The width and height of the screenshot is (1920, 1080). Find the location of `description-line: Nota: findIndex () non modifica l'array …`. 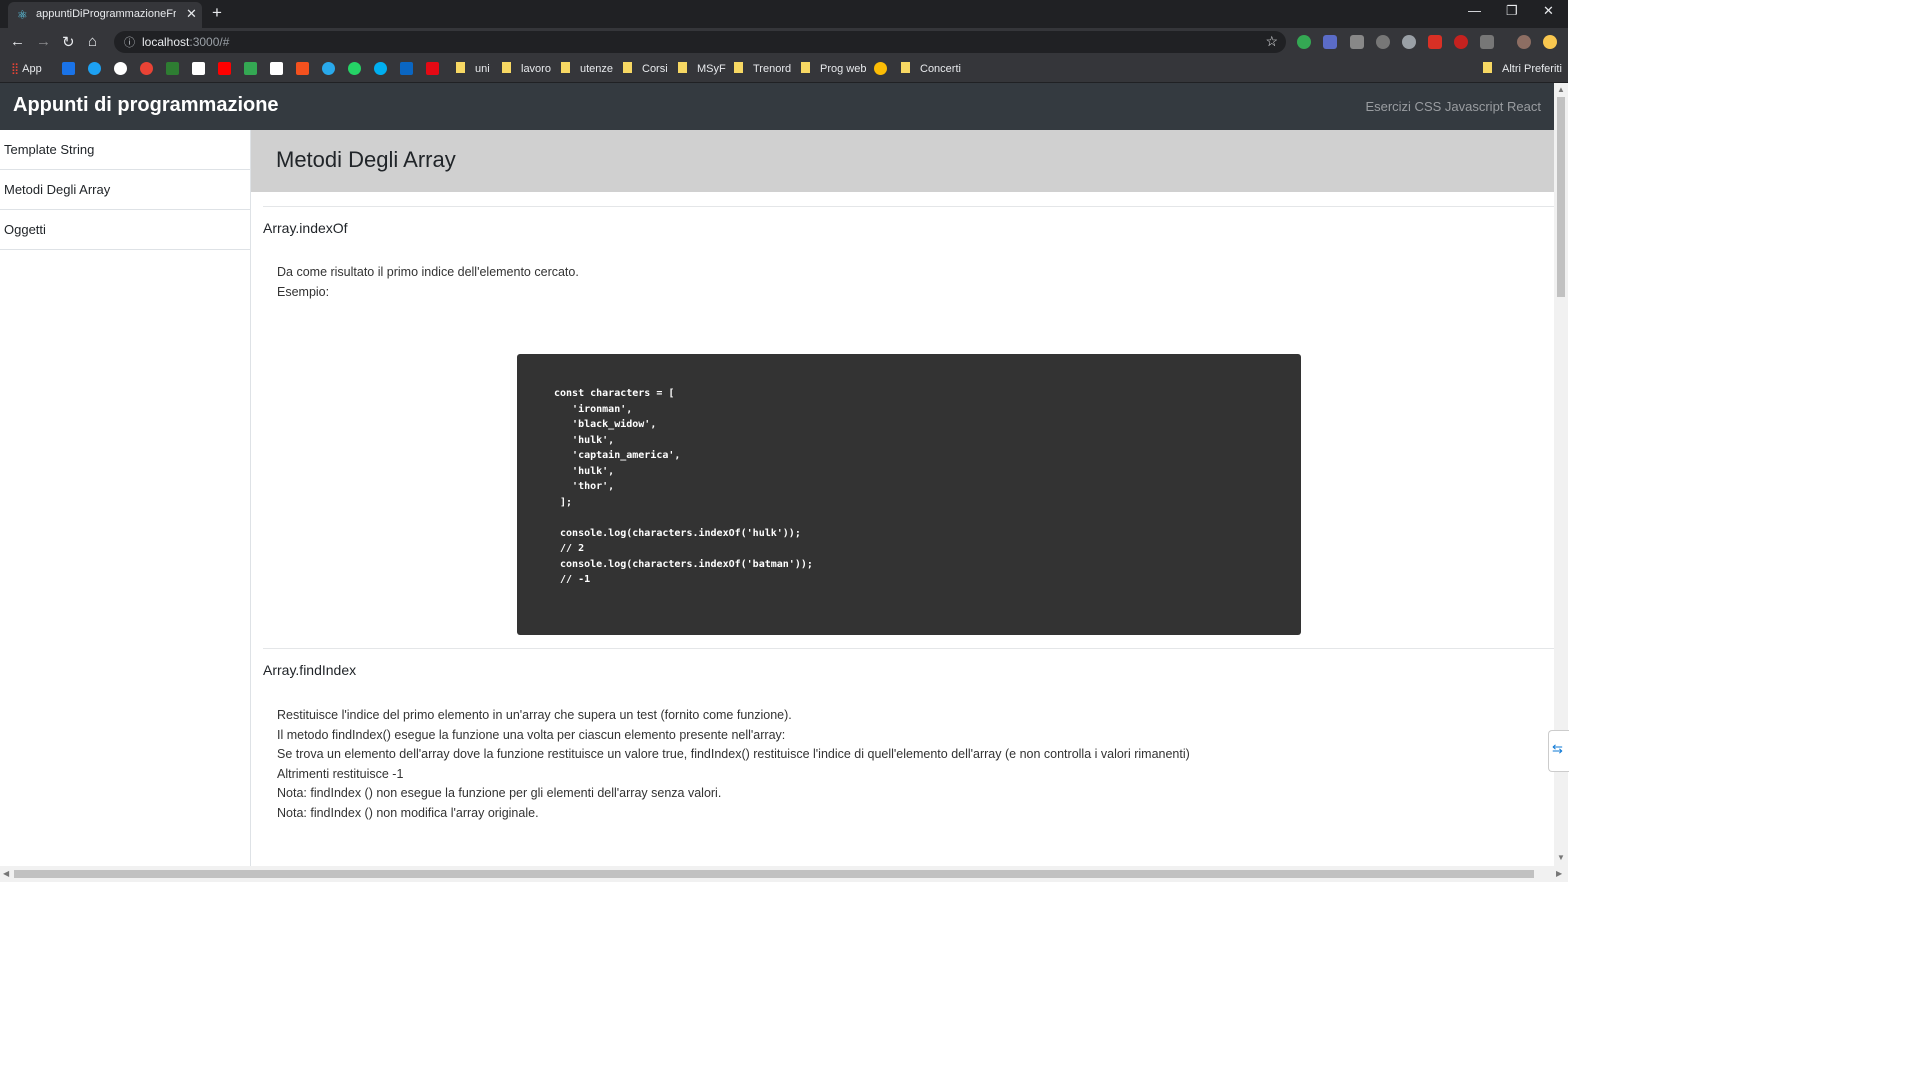

description-line: Nota: findIndex () non modifica l'array … is located at coordinates (408, 812).